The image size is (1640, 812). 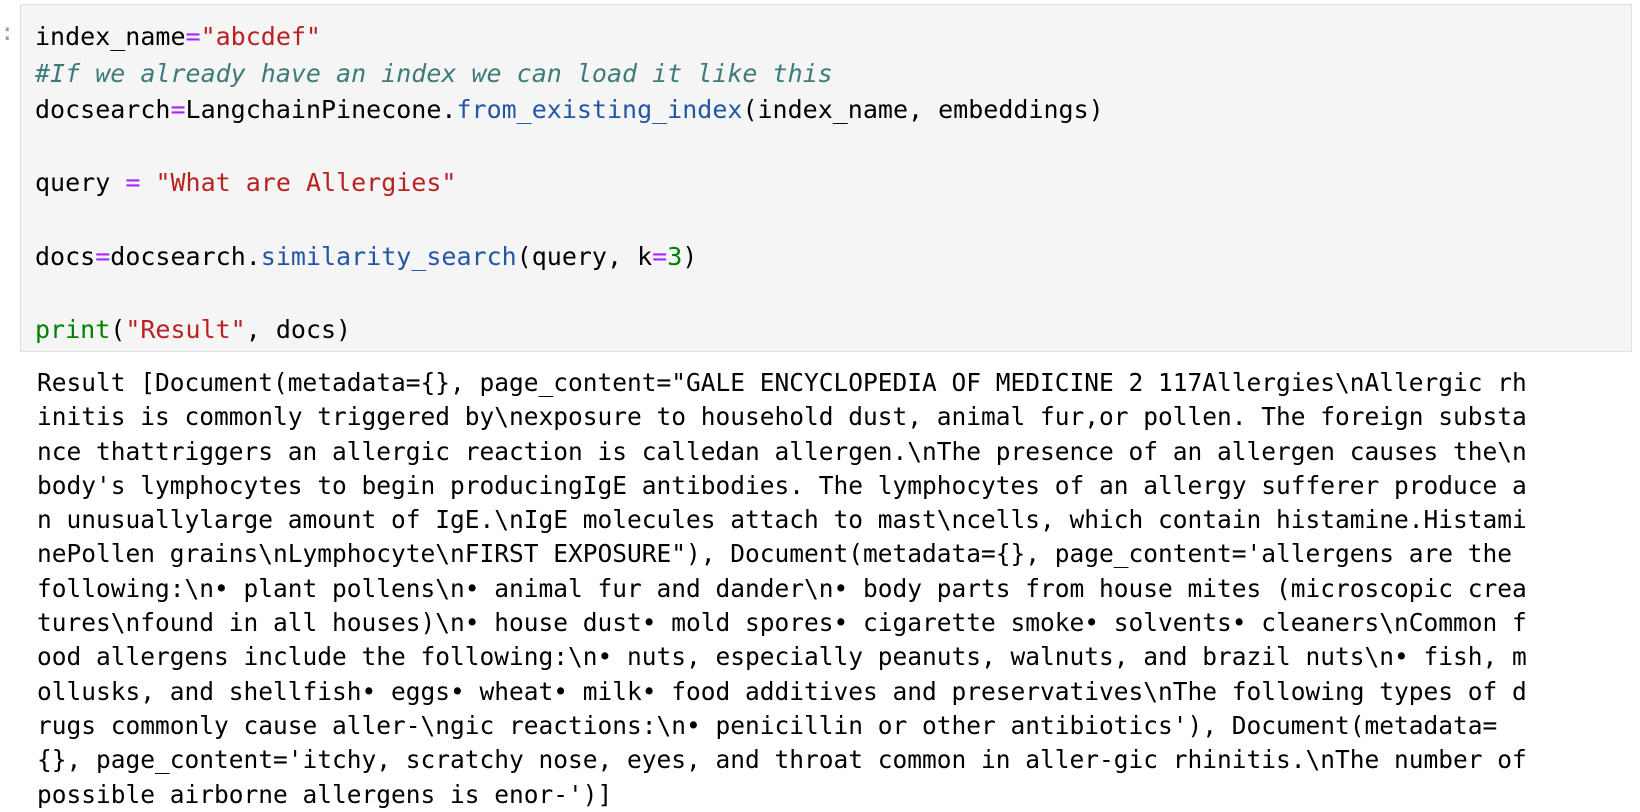 What do you see at coordinates (388, 256) in the screenshot?
I see `code-token: similarity_search` at bounding box center [388, 256].